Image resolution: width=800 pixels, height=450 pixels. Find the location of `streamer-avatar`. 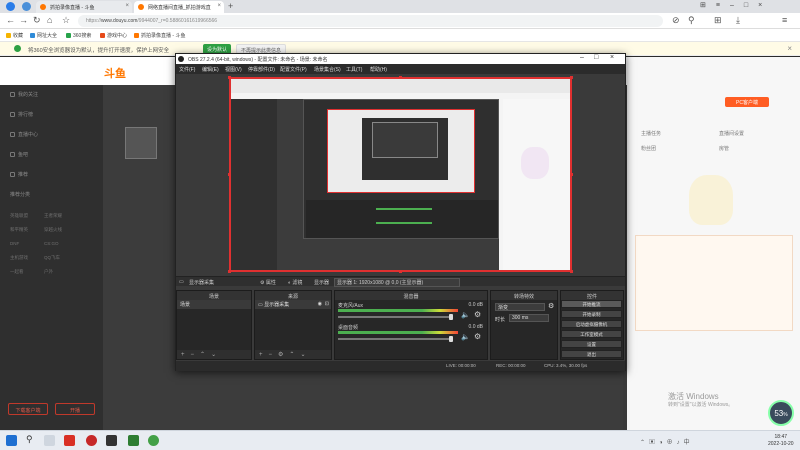

streamer-avatar is located at coordinates (141, 143).